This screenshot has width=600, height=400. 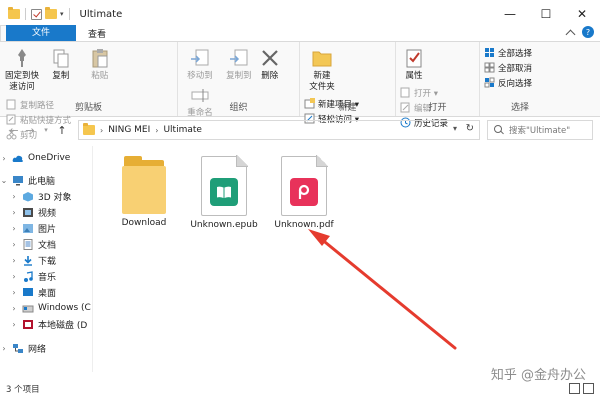 I want to click on open-group: 属性 打开 ▾ 编辑 历史记录 打开, so click(x=438, y=85).